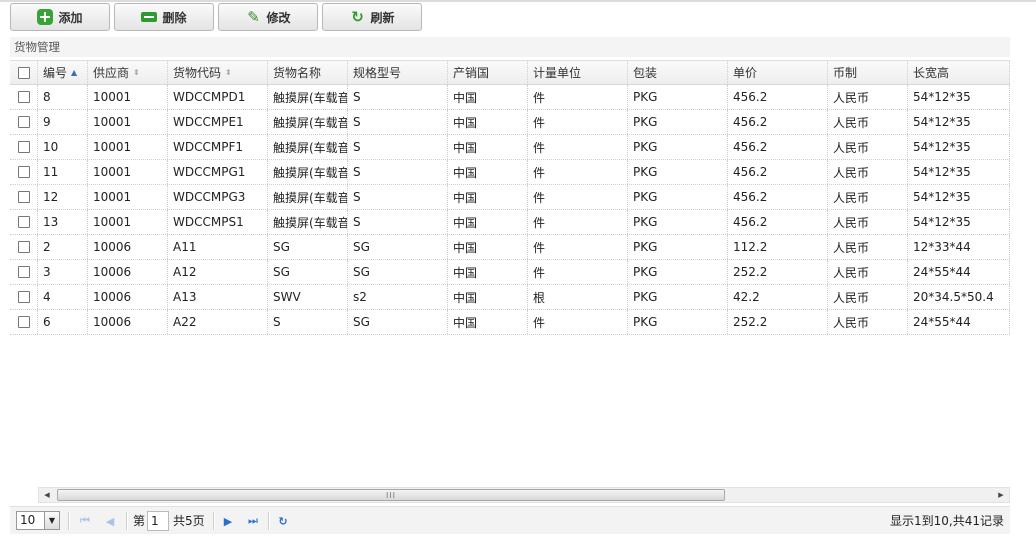 Image resolution: width=1036 pixels, height=540 pixels. I want to click on column-header-label: 产销国, so click(471, 73).